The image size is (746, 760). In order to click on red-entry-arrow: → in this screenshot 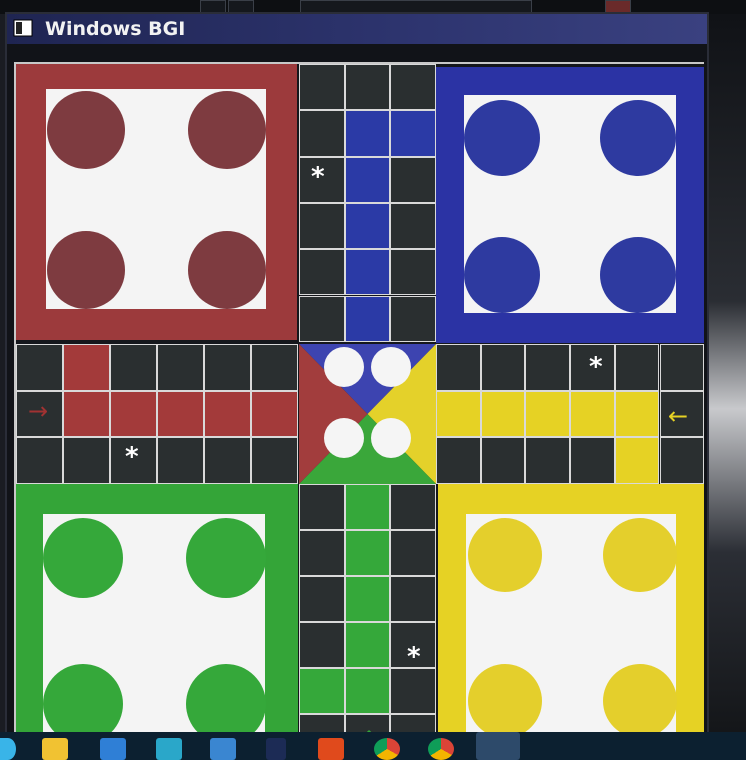, I will do `click(38, 411)`.